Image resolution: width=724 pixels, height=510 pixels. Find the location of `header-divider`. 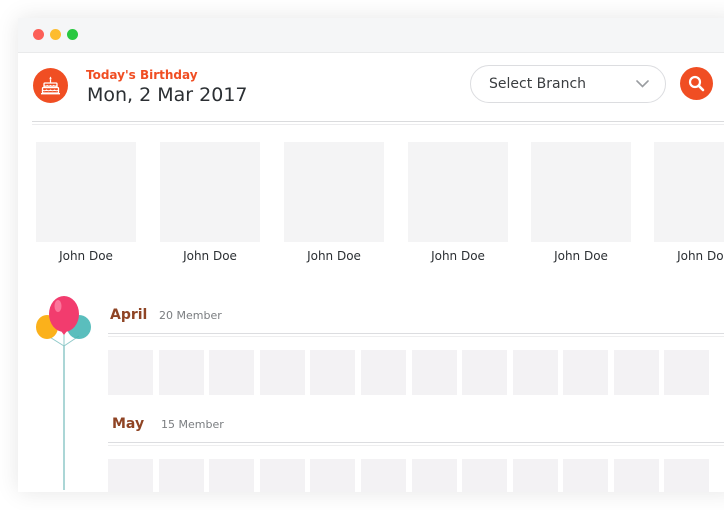

header-divider is located at coordinates (378, 121).